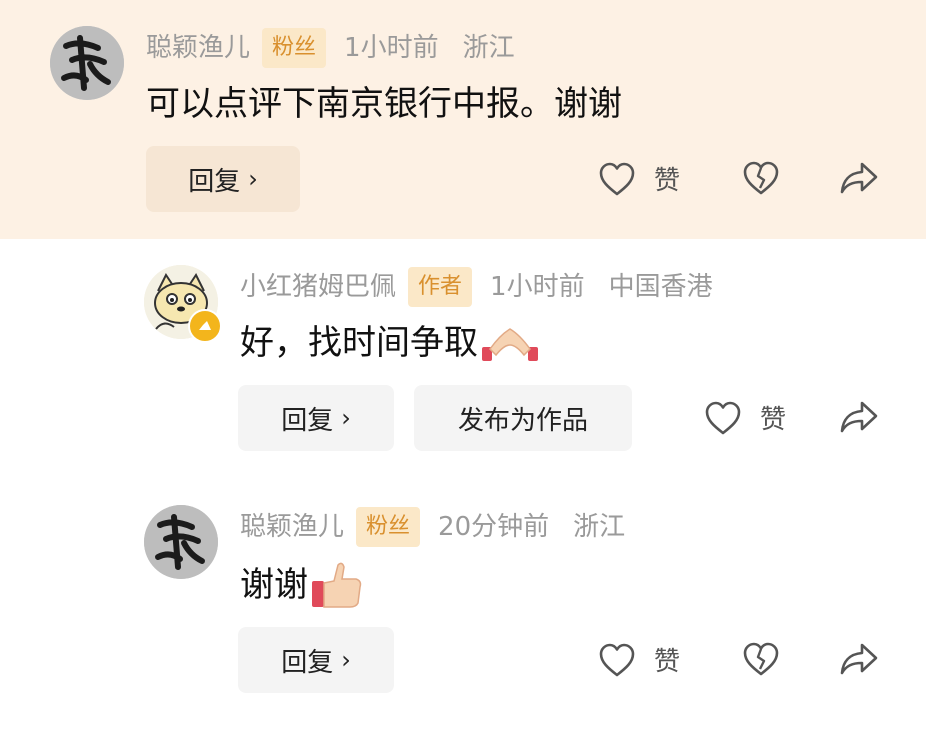 Image resolution: width=926 pixels, height=731 pixels. Describe the element at coordinates (205, 326) in the screenshot. I see `verified-badge-icon` at that location.